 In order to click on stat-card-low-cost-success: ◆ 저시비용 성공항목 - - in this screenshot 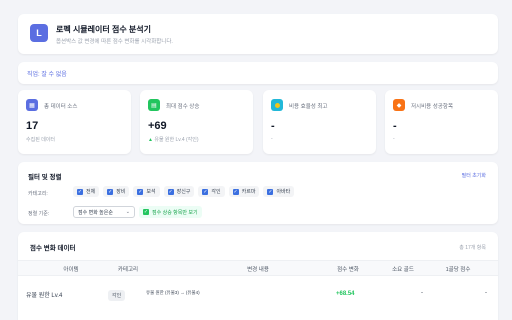, I will do `click(441, 122)`.